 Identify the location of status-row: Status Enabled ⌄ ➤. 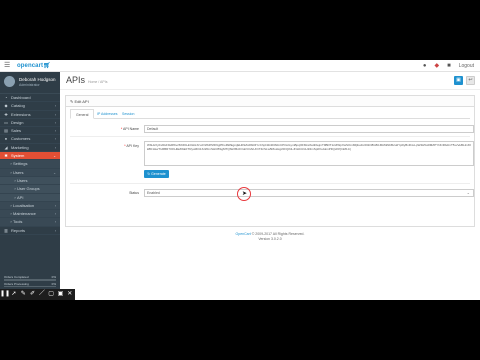
(272, 195).